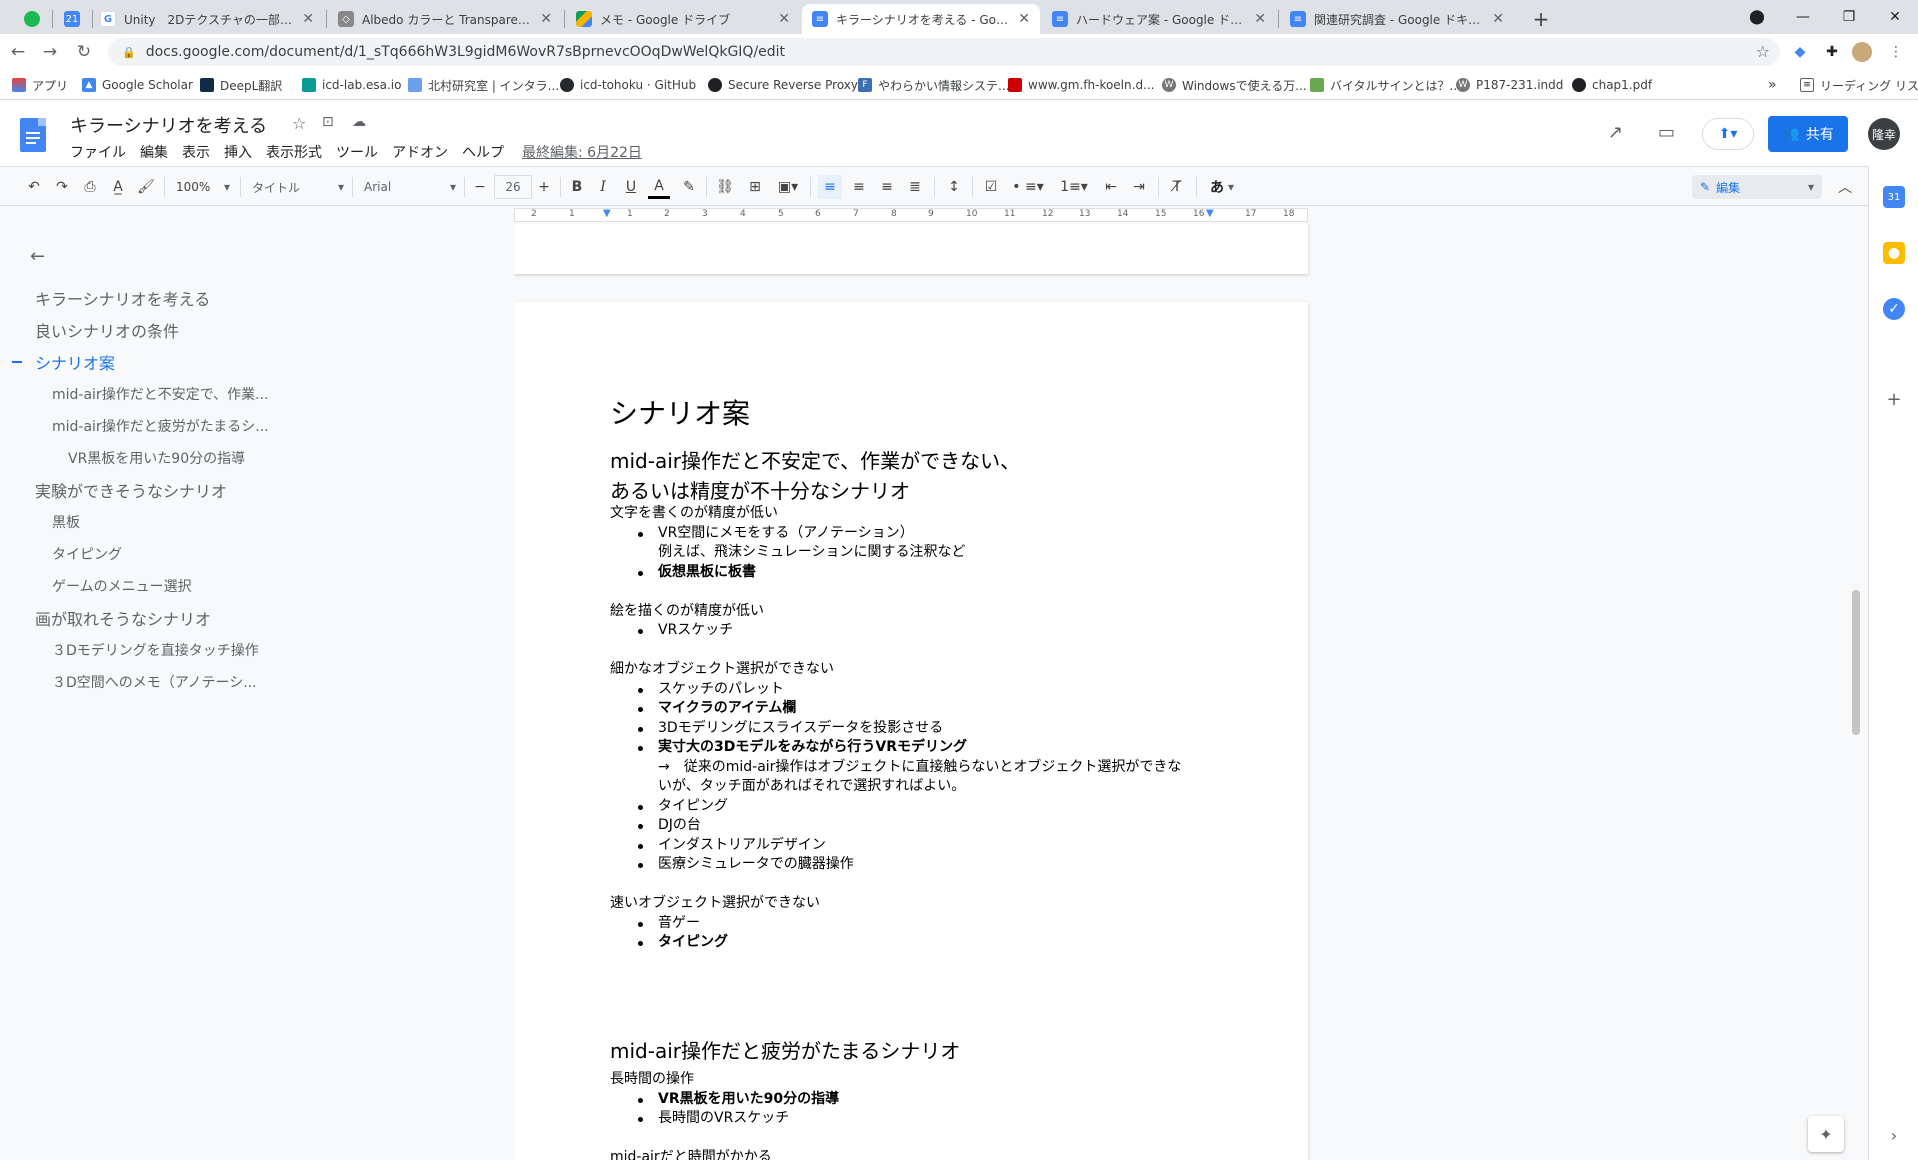  What do you see at coordinates (1894, 309) in the screenshot?
I see `tasks-icon: ✓` at bounding box center [1894, 309].